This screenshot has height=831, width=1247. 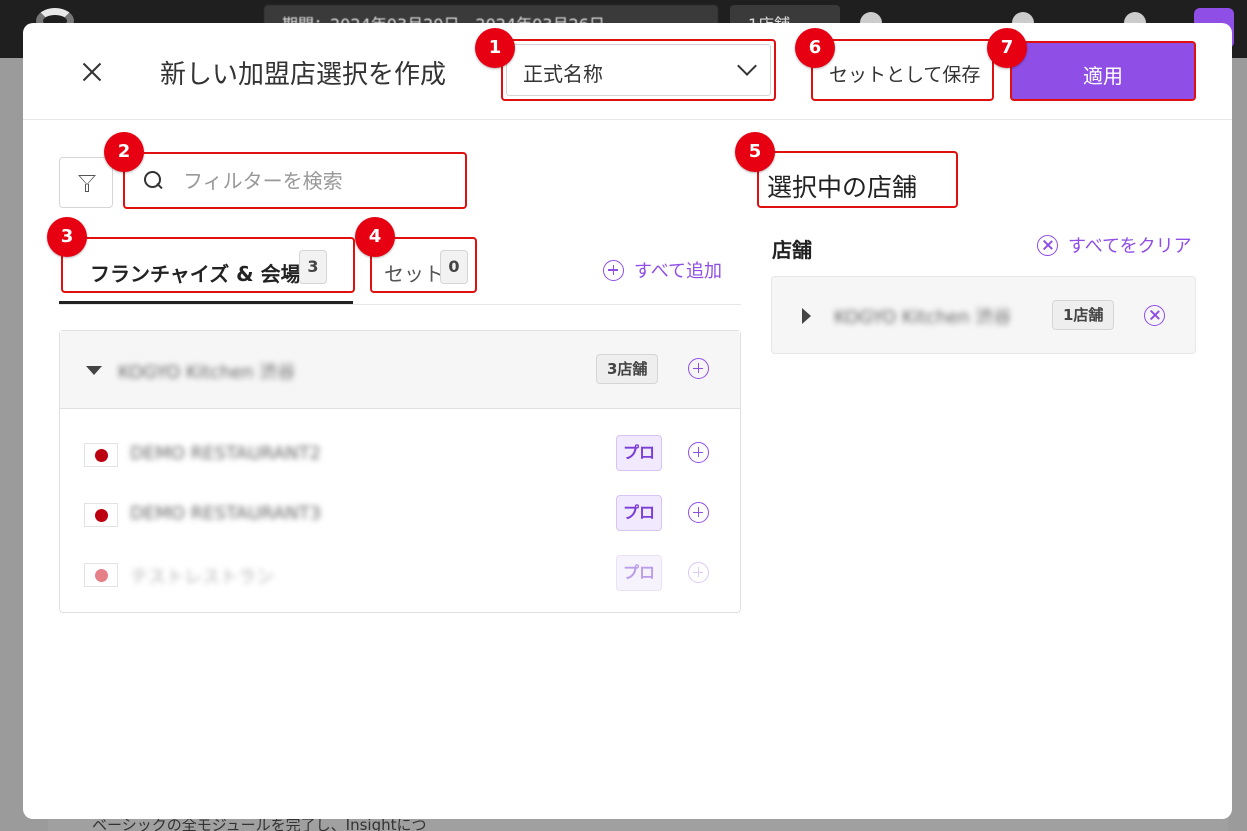 I want to click on modal-header: 新しい加盟店選択を作成 正式名称 セットとして保存 適用, so click(x=627, y=71).